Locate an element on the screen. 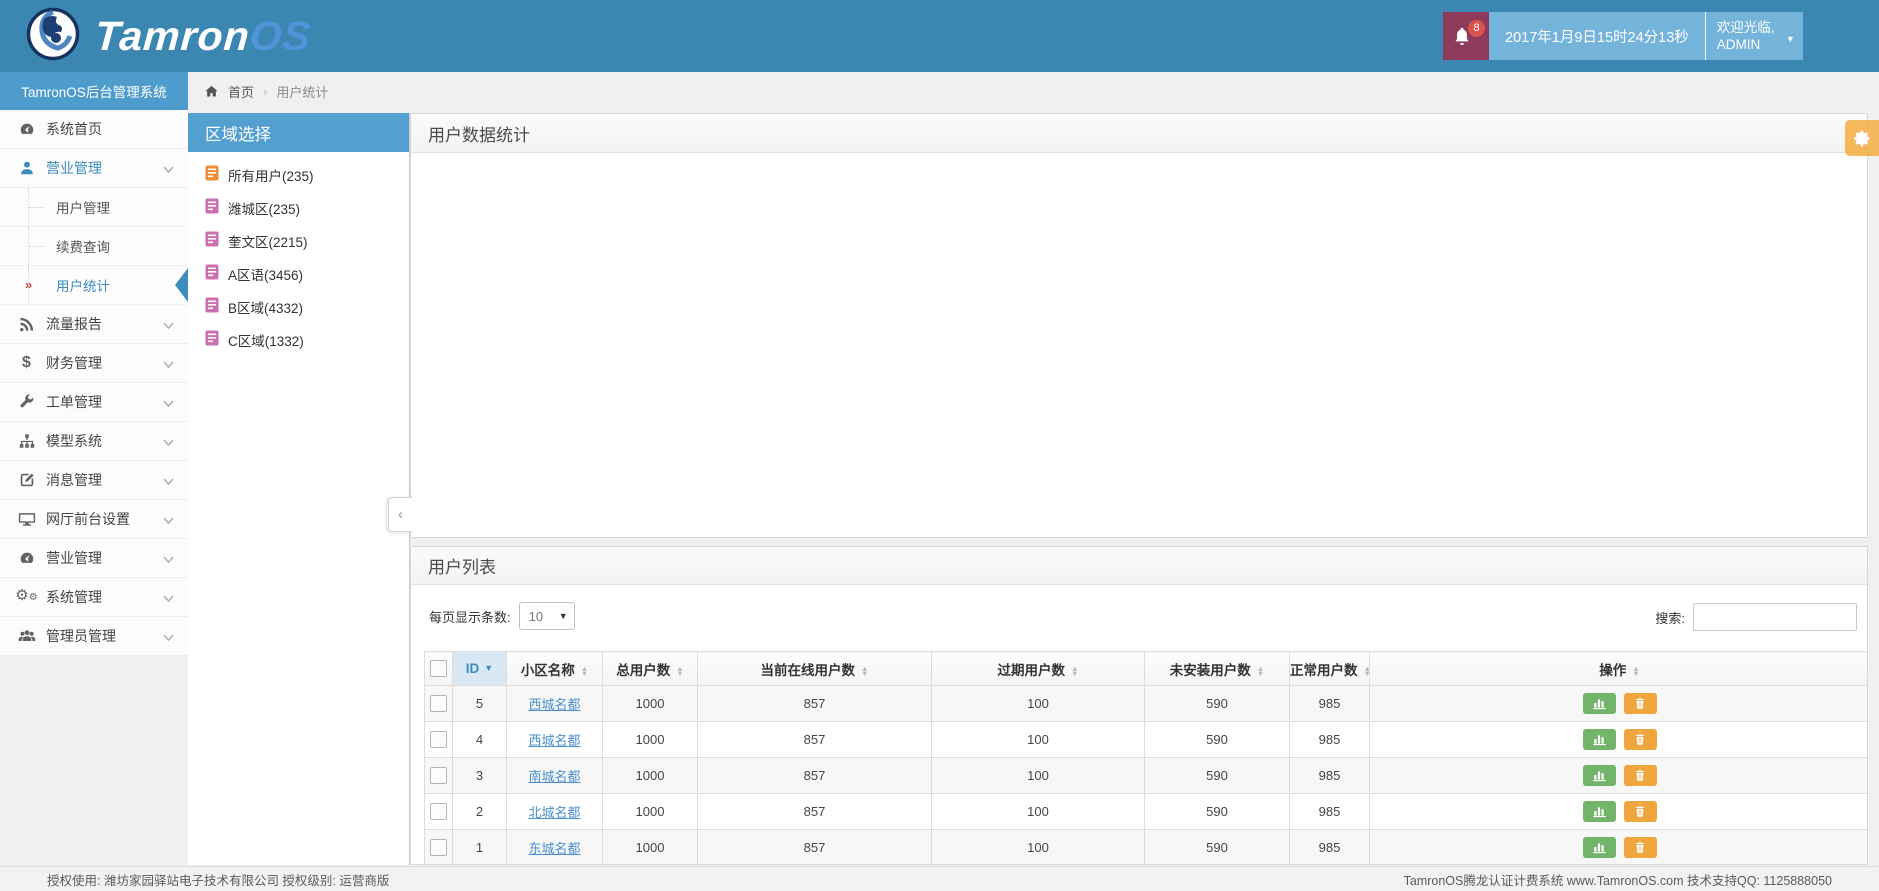 The width and height of the screenshot is (1879, 891). region-item: 所有用户(235) is located at coordinates (298, 174).